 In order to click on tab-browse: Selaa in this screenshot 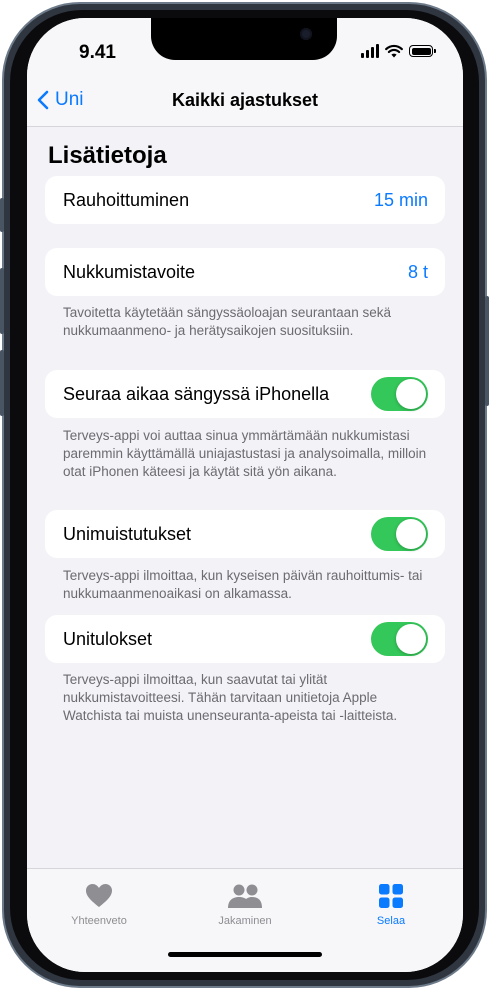, I will do `click(391, 905)`.